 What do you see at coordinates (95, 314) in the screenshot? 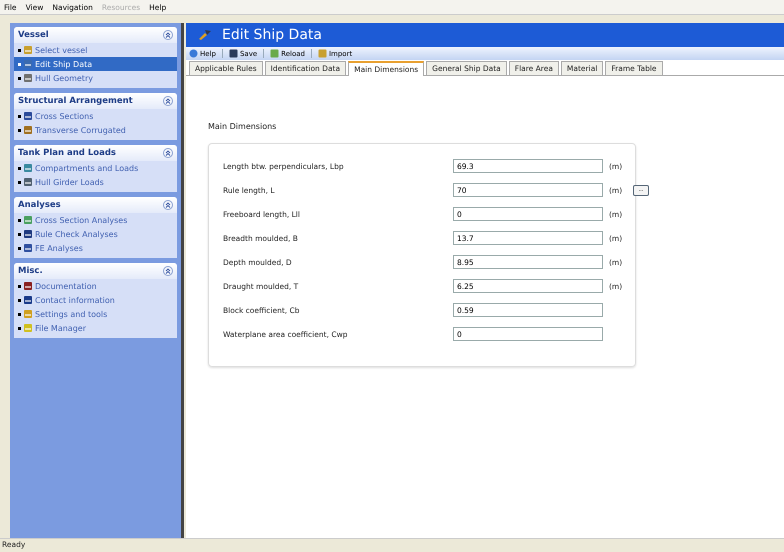
I see `nav-item: Settings and tools` at bounding box center [95, 314].